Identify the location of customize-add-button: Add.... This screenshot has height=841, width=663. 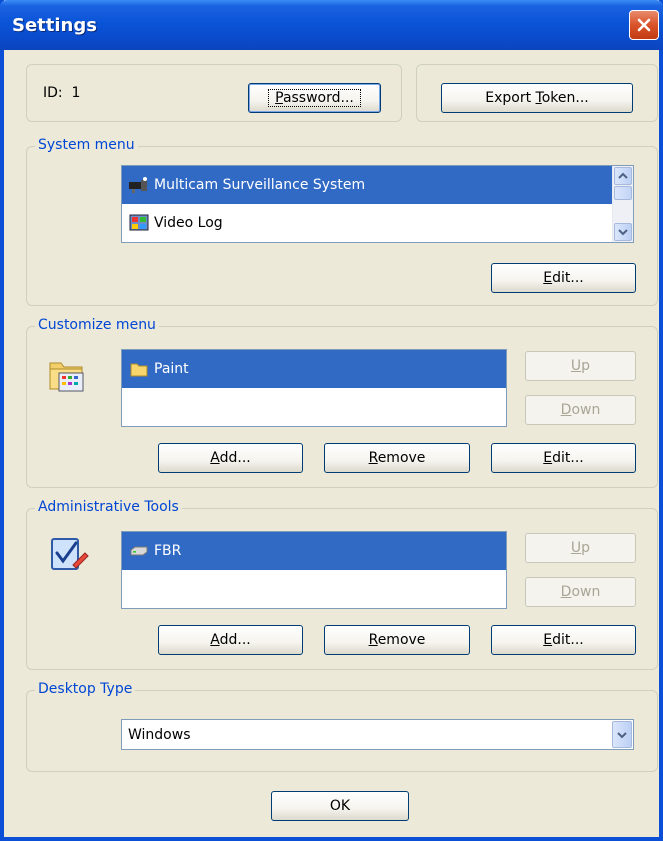
(230, 458).